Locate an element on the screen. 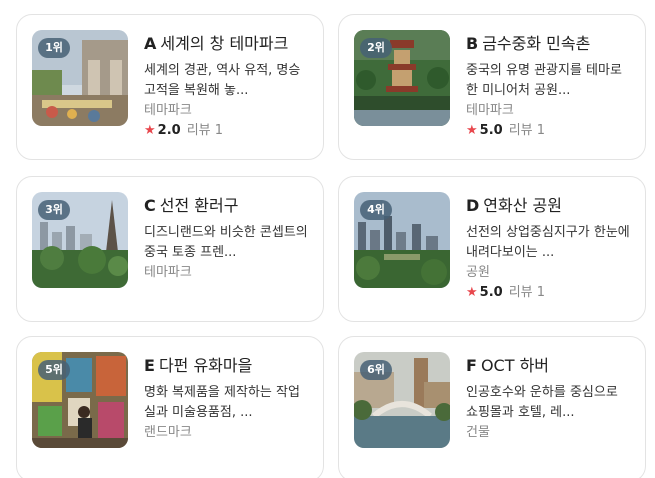 This screenshot has height=478, width=655. place-category: 랜드마크 is located at coordinates (168, 432).